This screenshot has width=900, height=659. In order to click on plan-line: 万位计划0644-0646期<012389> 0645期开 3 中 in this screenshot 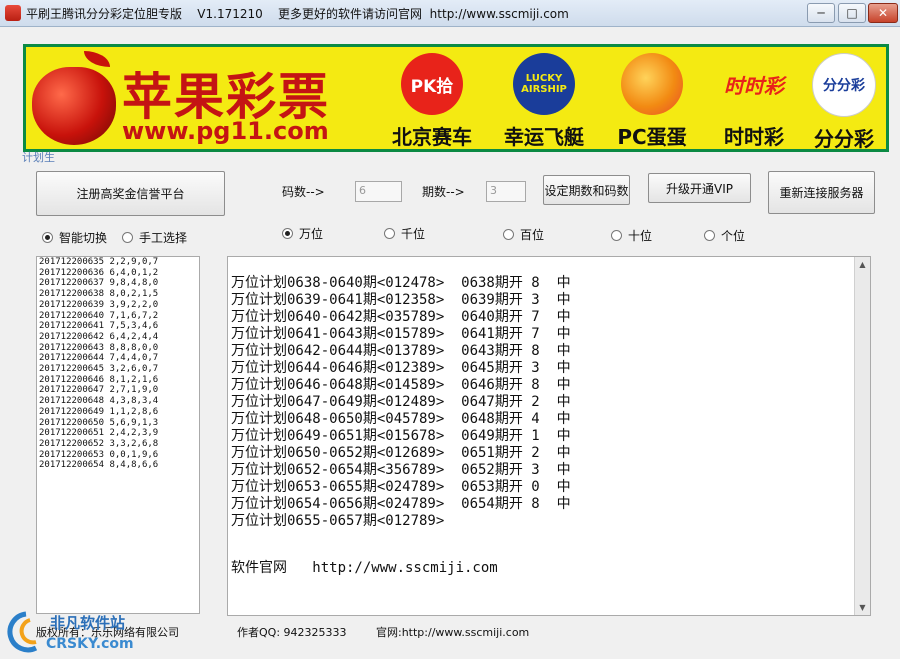, I will do `click(401, 368)`.